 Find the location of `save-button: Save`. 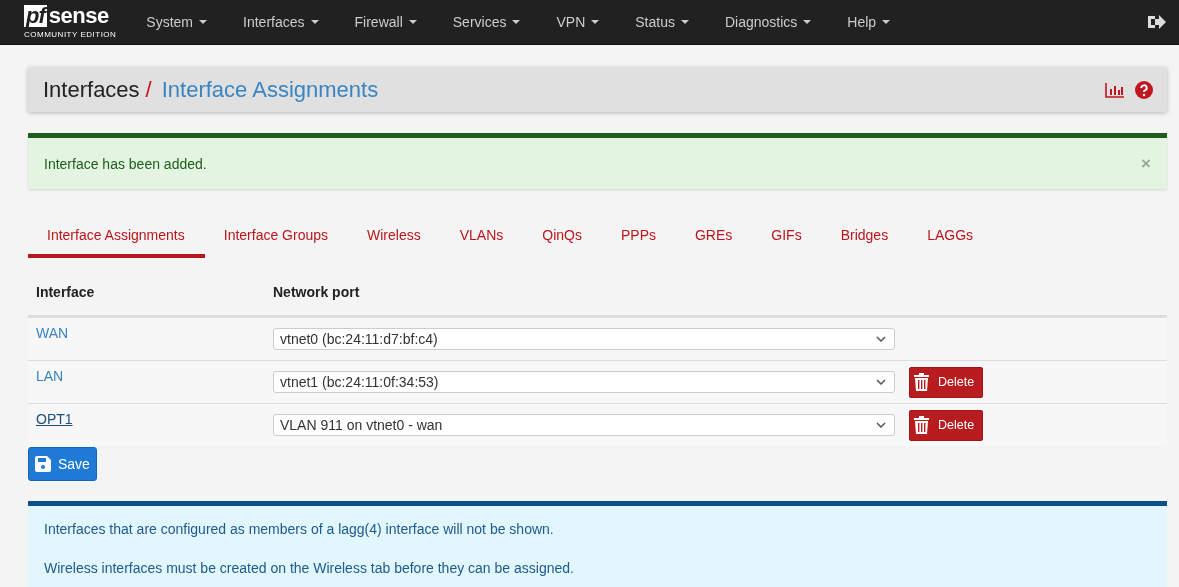

save-button: Save is located at coordinates (62, 464).